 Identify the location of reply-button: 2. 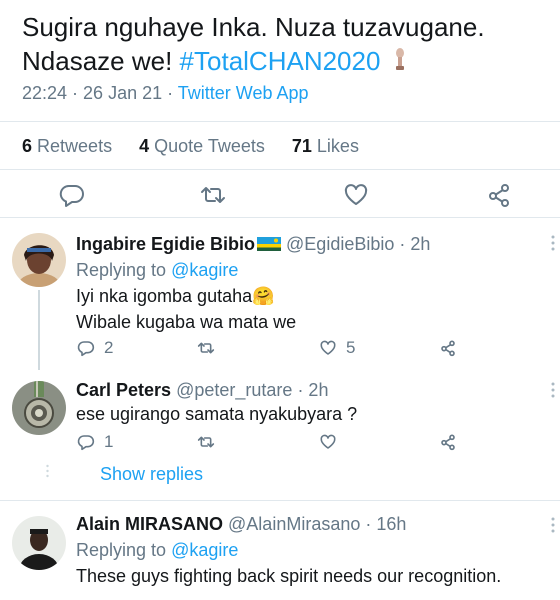
(94, 348).